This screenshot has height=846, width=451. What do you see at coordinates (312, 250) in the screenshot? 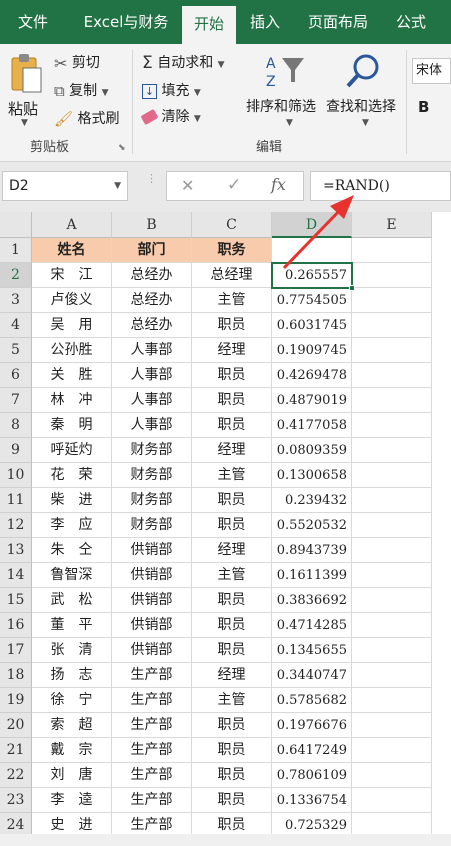
I see `cell-d1` at bounding box center [312, 250].